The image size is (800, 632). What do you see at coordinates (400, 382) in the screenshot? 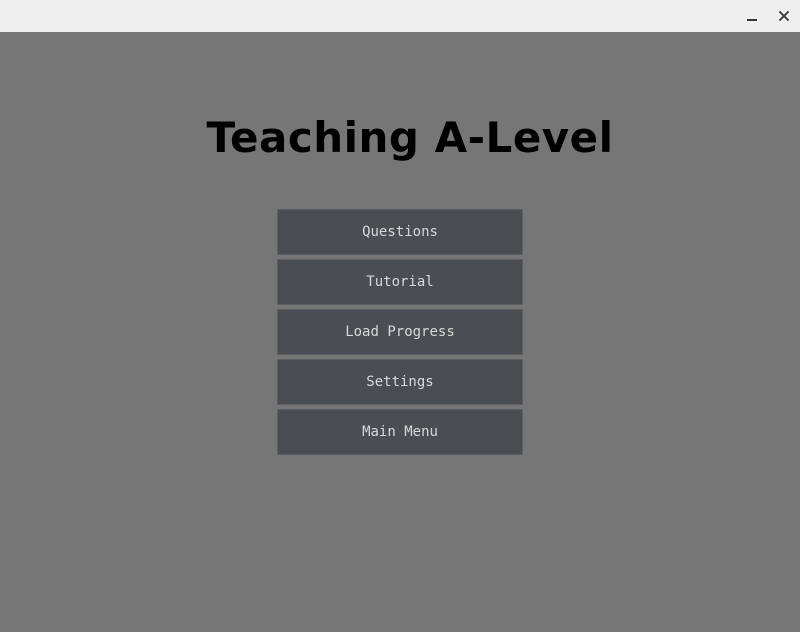
I see `settings-button: Settings` at bounding box center [400, 382].